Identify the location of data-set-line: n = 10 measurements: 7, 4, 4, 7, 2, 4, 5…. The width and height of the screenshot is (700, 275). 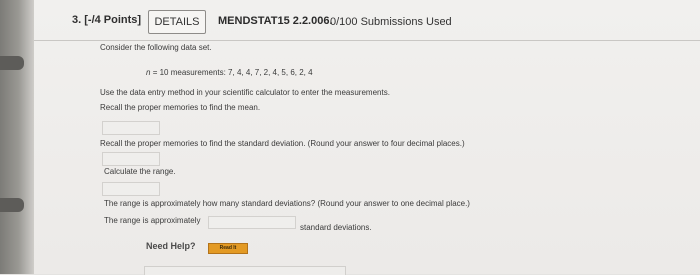
(229, 73).